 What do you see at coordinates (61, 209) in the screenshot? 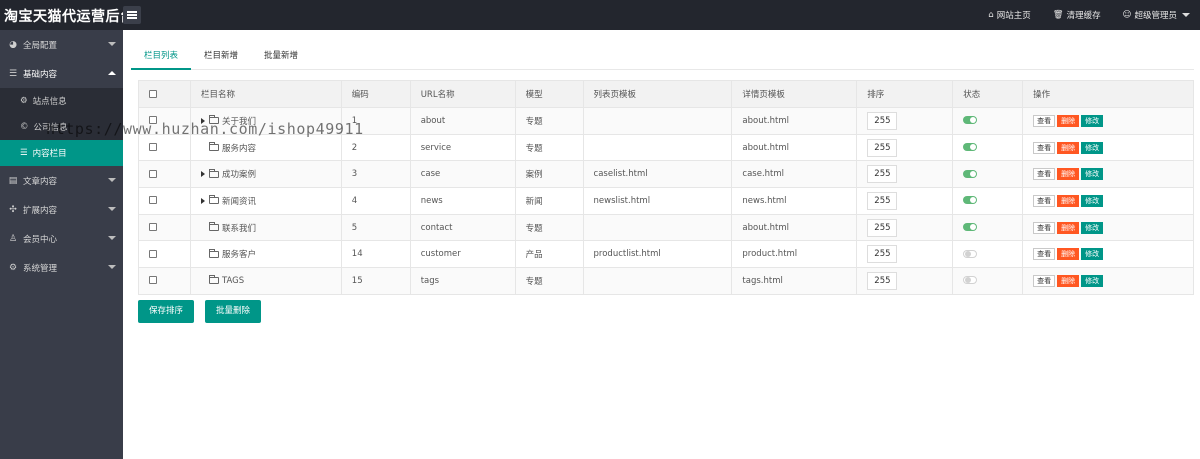
I see `sidebar-item-extended-content: ✣ 扩展内容` at bounding box center [61, 209].